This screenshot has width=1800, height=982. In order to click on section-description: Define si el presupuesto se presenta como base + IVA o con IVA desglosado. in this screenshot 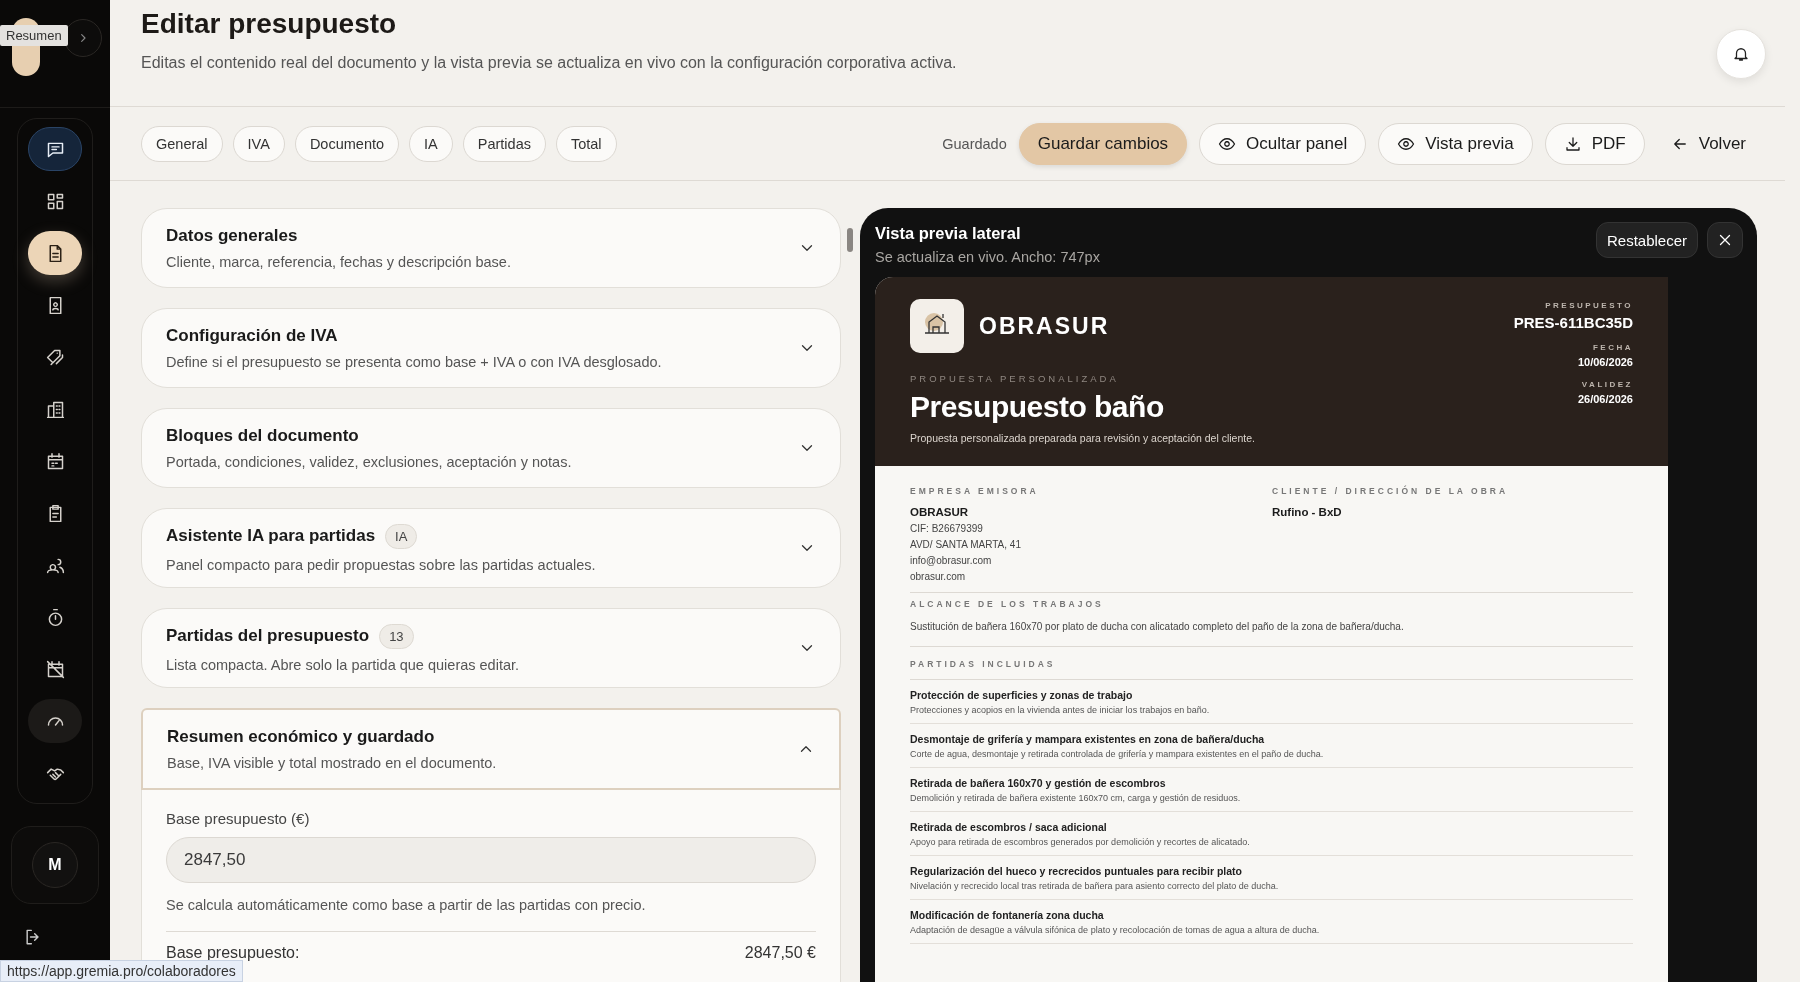, I will do `click(414, 362)`.